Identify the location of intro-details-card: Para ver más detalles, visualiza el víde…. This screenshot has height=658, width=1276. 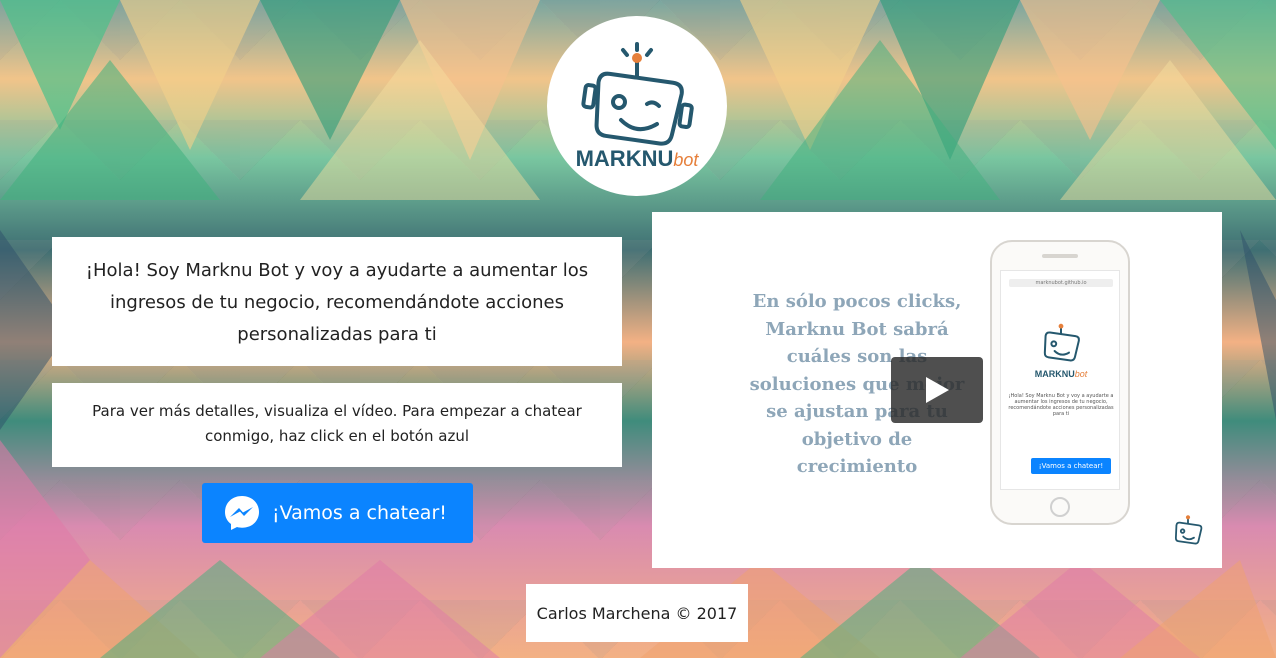
(337, 425).